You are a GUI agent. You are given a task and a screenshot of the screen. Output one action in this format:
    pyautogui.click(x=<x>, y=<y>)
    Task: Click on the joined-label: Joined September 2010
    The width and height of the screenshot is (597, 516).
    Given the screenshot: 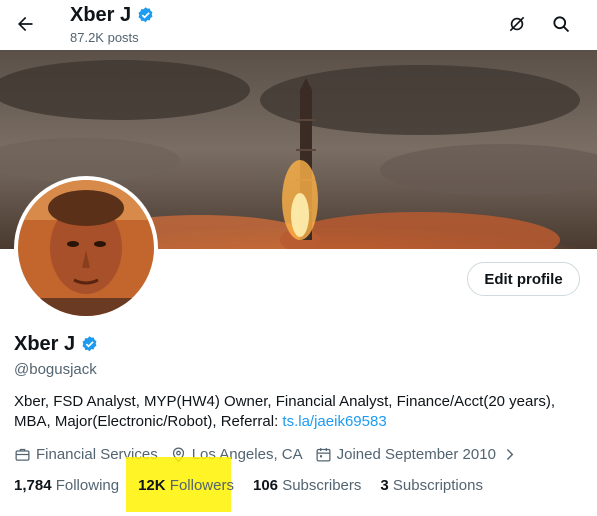 What is the action you would take?
    pyautogui.click(x=416, y=454)
    